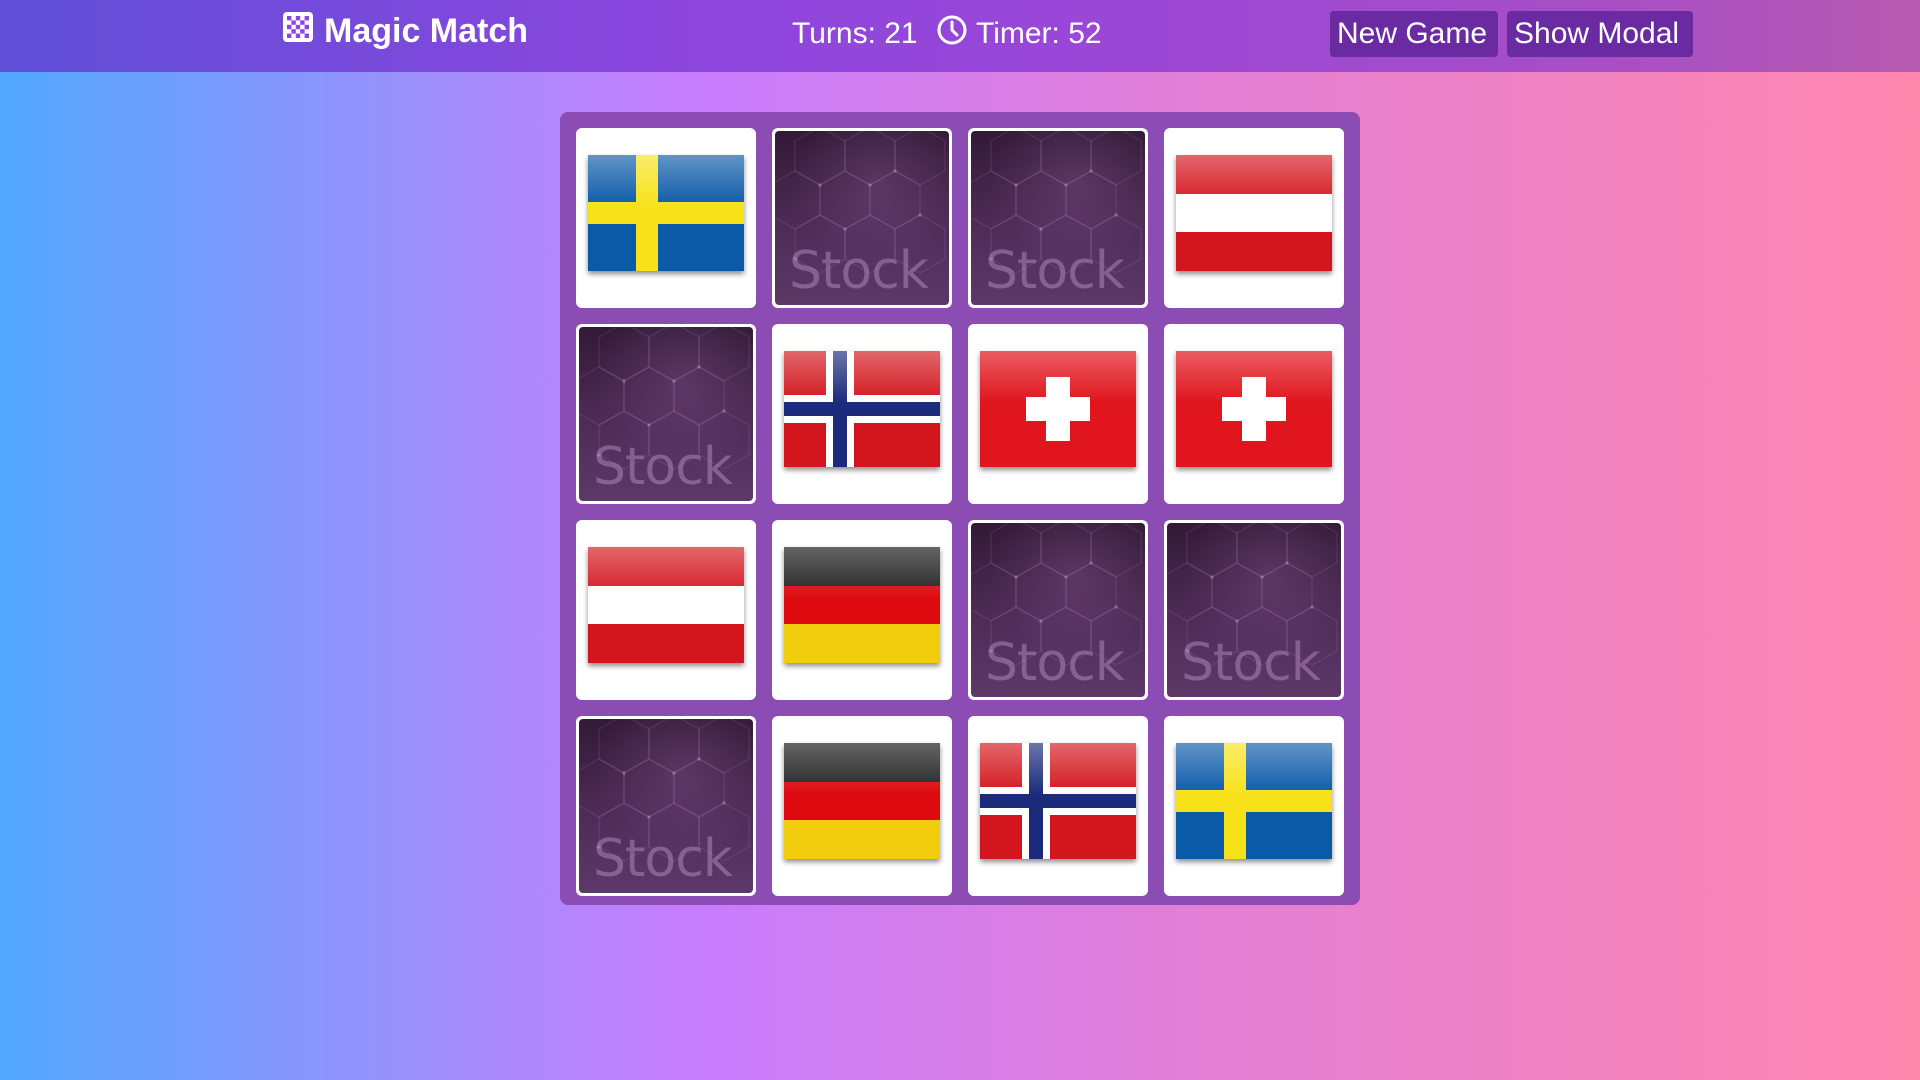 This screenshot has width=1920, height=1080. I want to click on turns-counter: Turns: 21, so click(855, 33).